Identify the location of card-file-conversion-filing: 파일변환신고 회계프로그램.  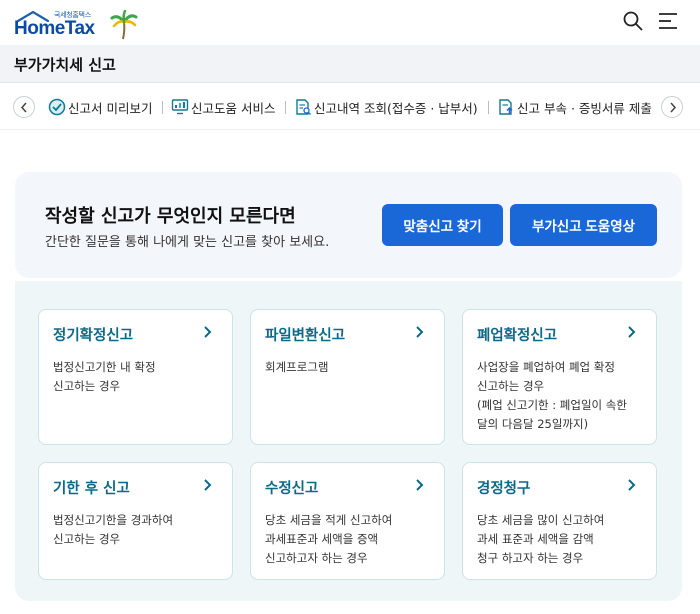
(347, 377).